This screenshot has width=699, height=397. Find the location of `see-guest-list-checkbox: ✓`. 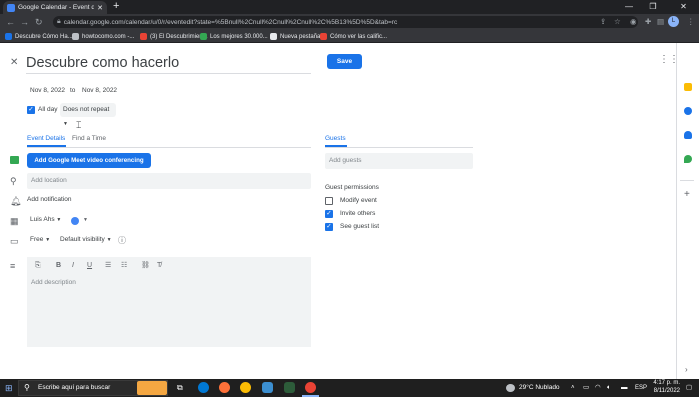

see-guest-list-checkbox: ✓ is located at coordinates (329, 227).